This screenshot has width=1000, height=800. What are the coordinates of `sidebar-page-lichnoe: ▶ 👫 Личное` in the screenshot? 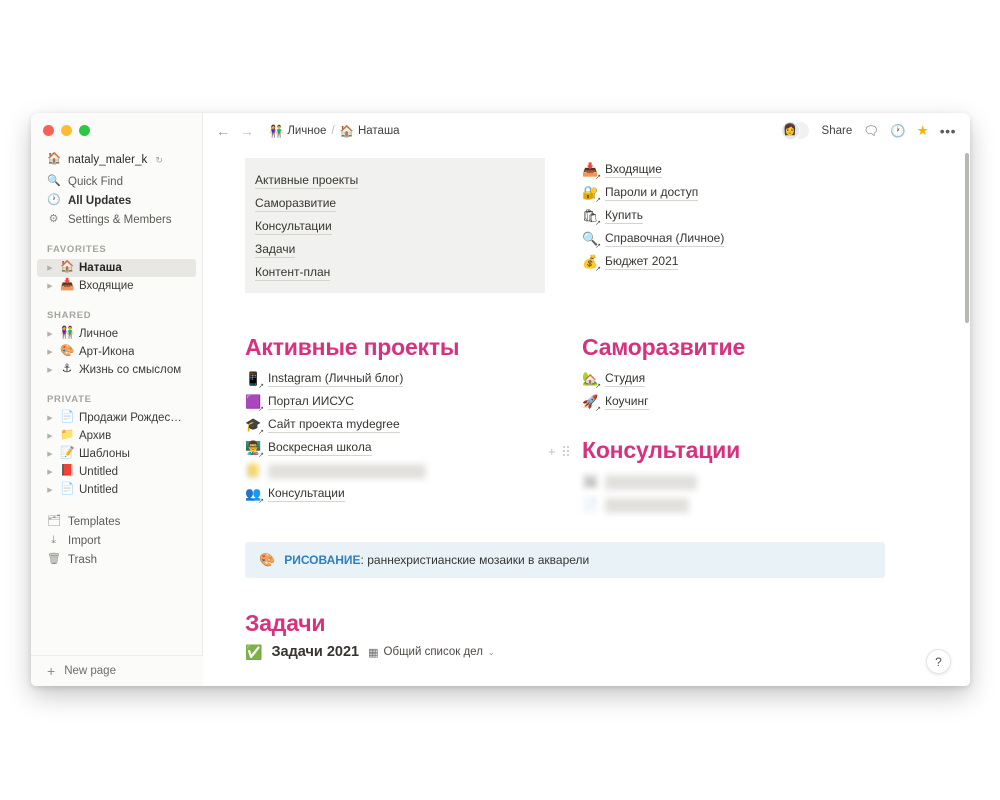 It's located at (116, 334).